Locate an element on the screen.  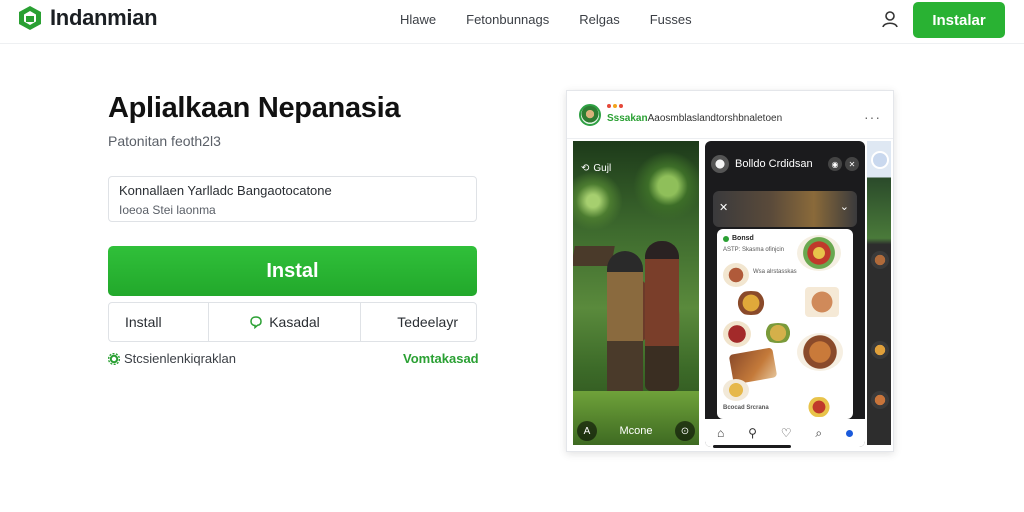
option-share-button: Kasadal is located at coordinates (285, 322).